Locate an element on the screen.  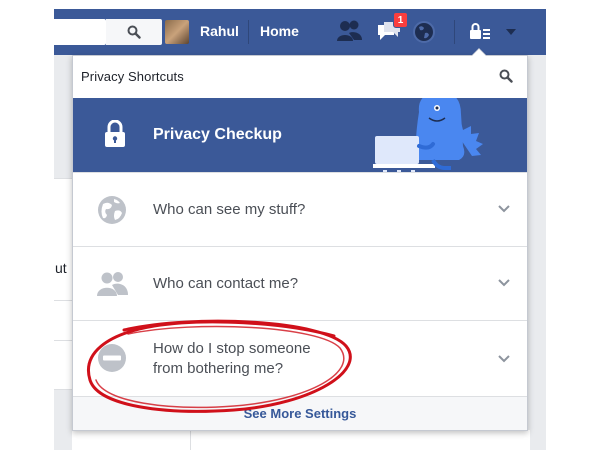
menu-item-label: Who can contact me? is located at coordinates (226, 283).